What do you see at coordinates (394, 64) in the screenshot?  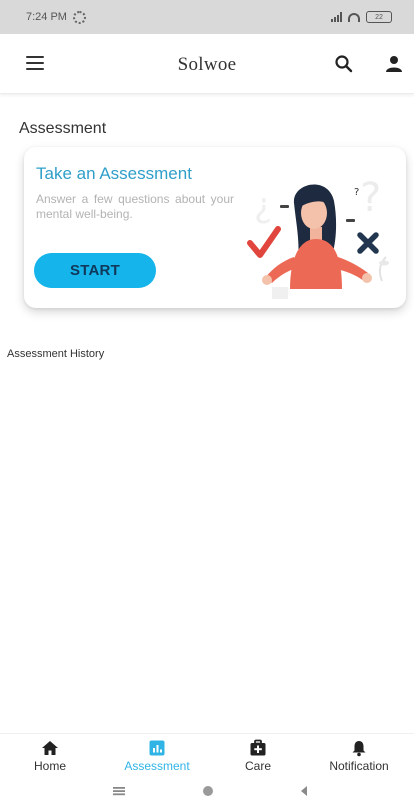 I see `profile-icon` at bounding box center [394, 64].